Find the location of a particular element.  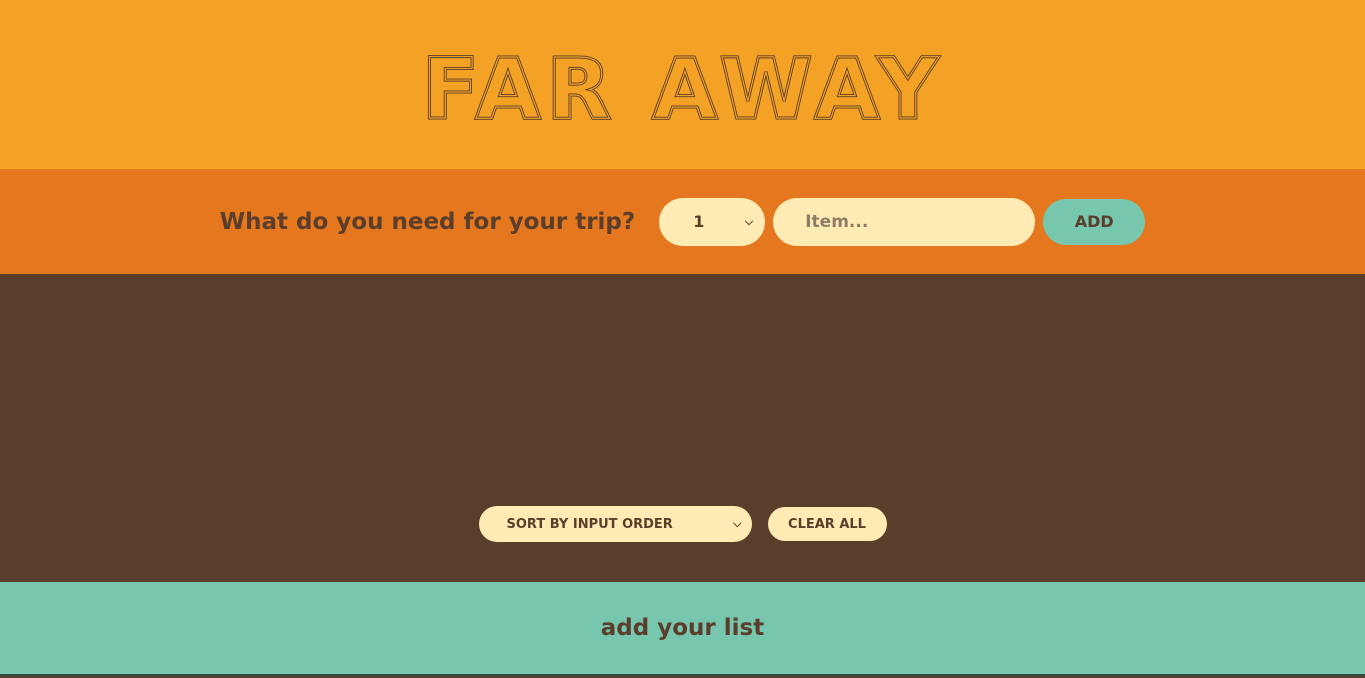

sort-value: SORT BY INPUT ORDER is located at coordinates (589, 524).